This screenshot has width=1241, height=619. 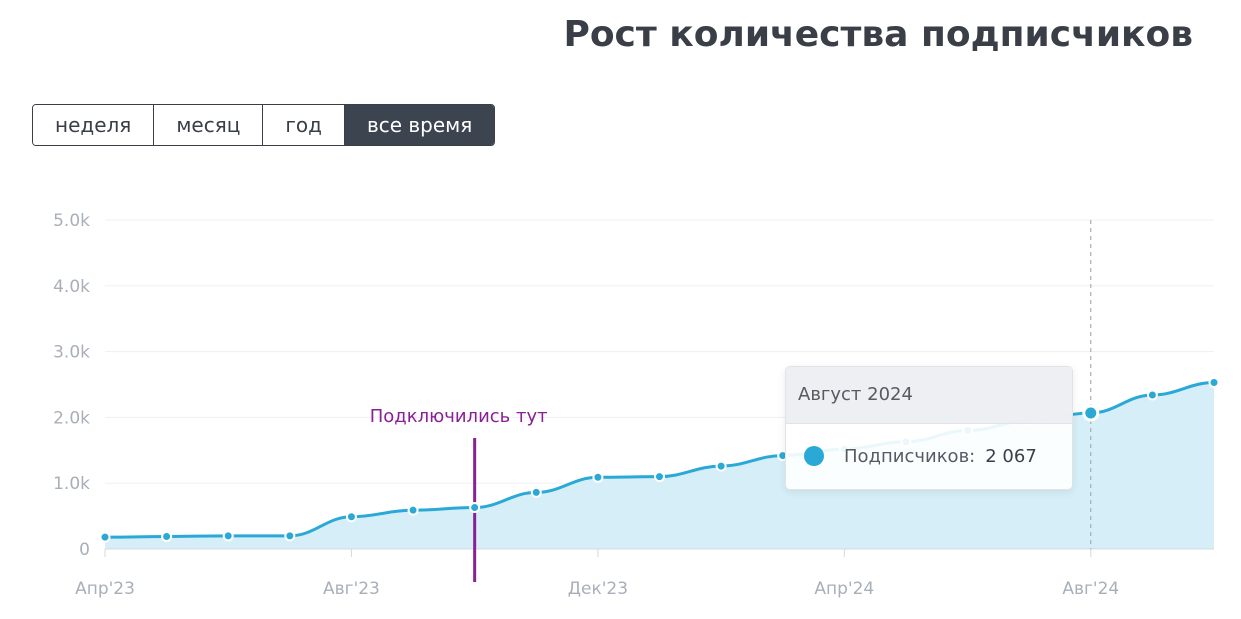 I want to click on y-tick-label: 0, so click(x=84, y=550).